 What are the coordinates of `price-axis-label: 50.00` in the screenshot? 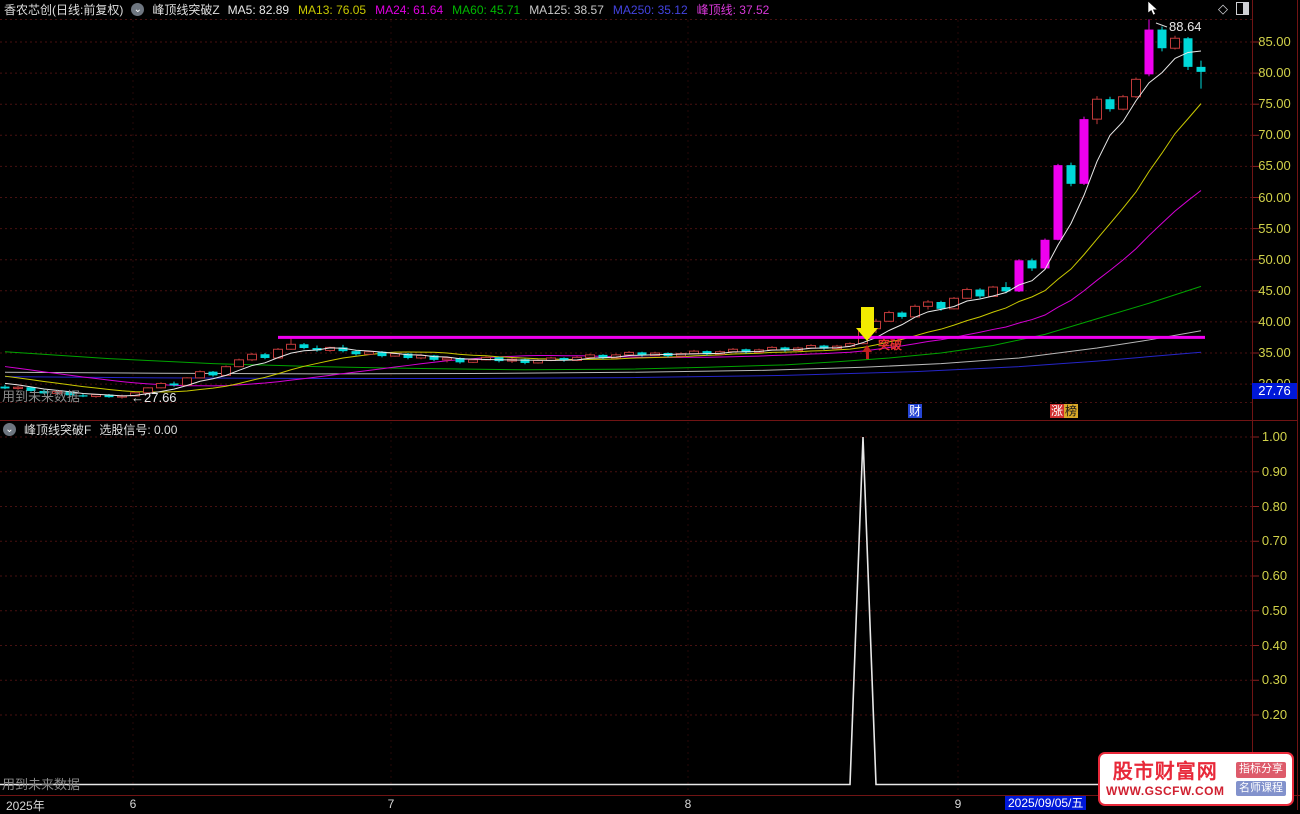 It's located at (1274, 259).